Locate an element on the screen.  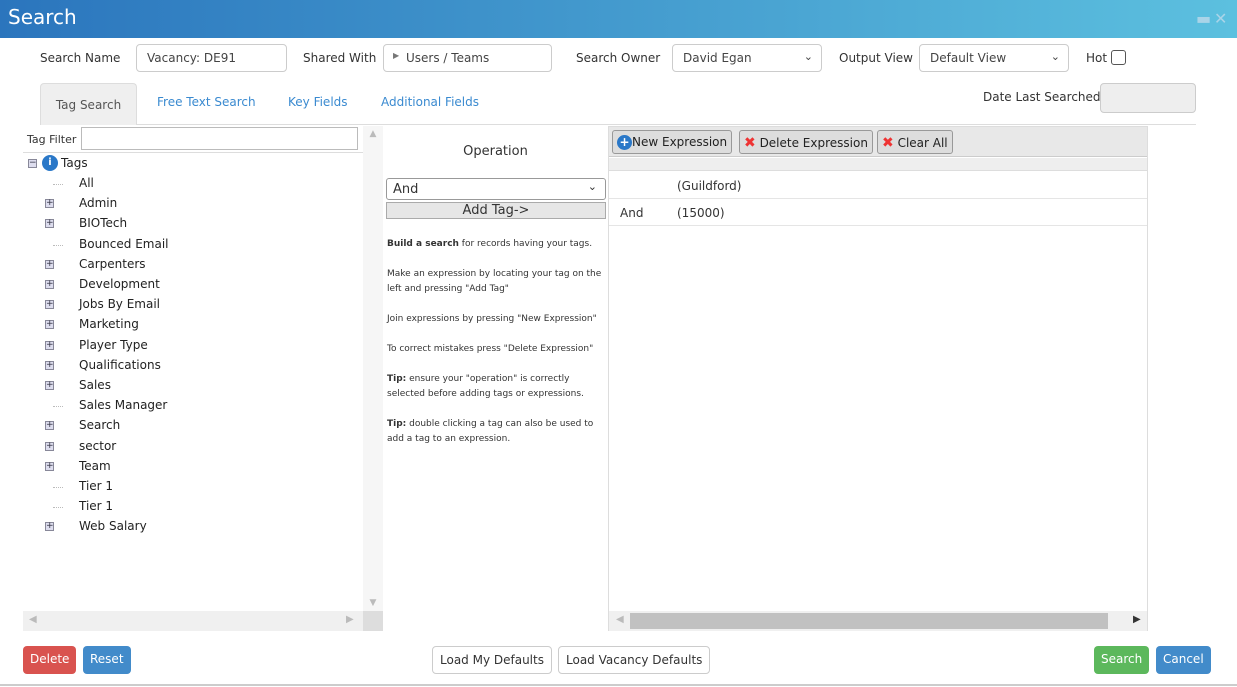
expression-row: (Guildford) is located at coordinates (878, 185).